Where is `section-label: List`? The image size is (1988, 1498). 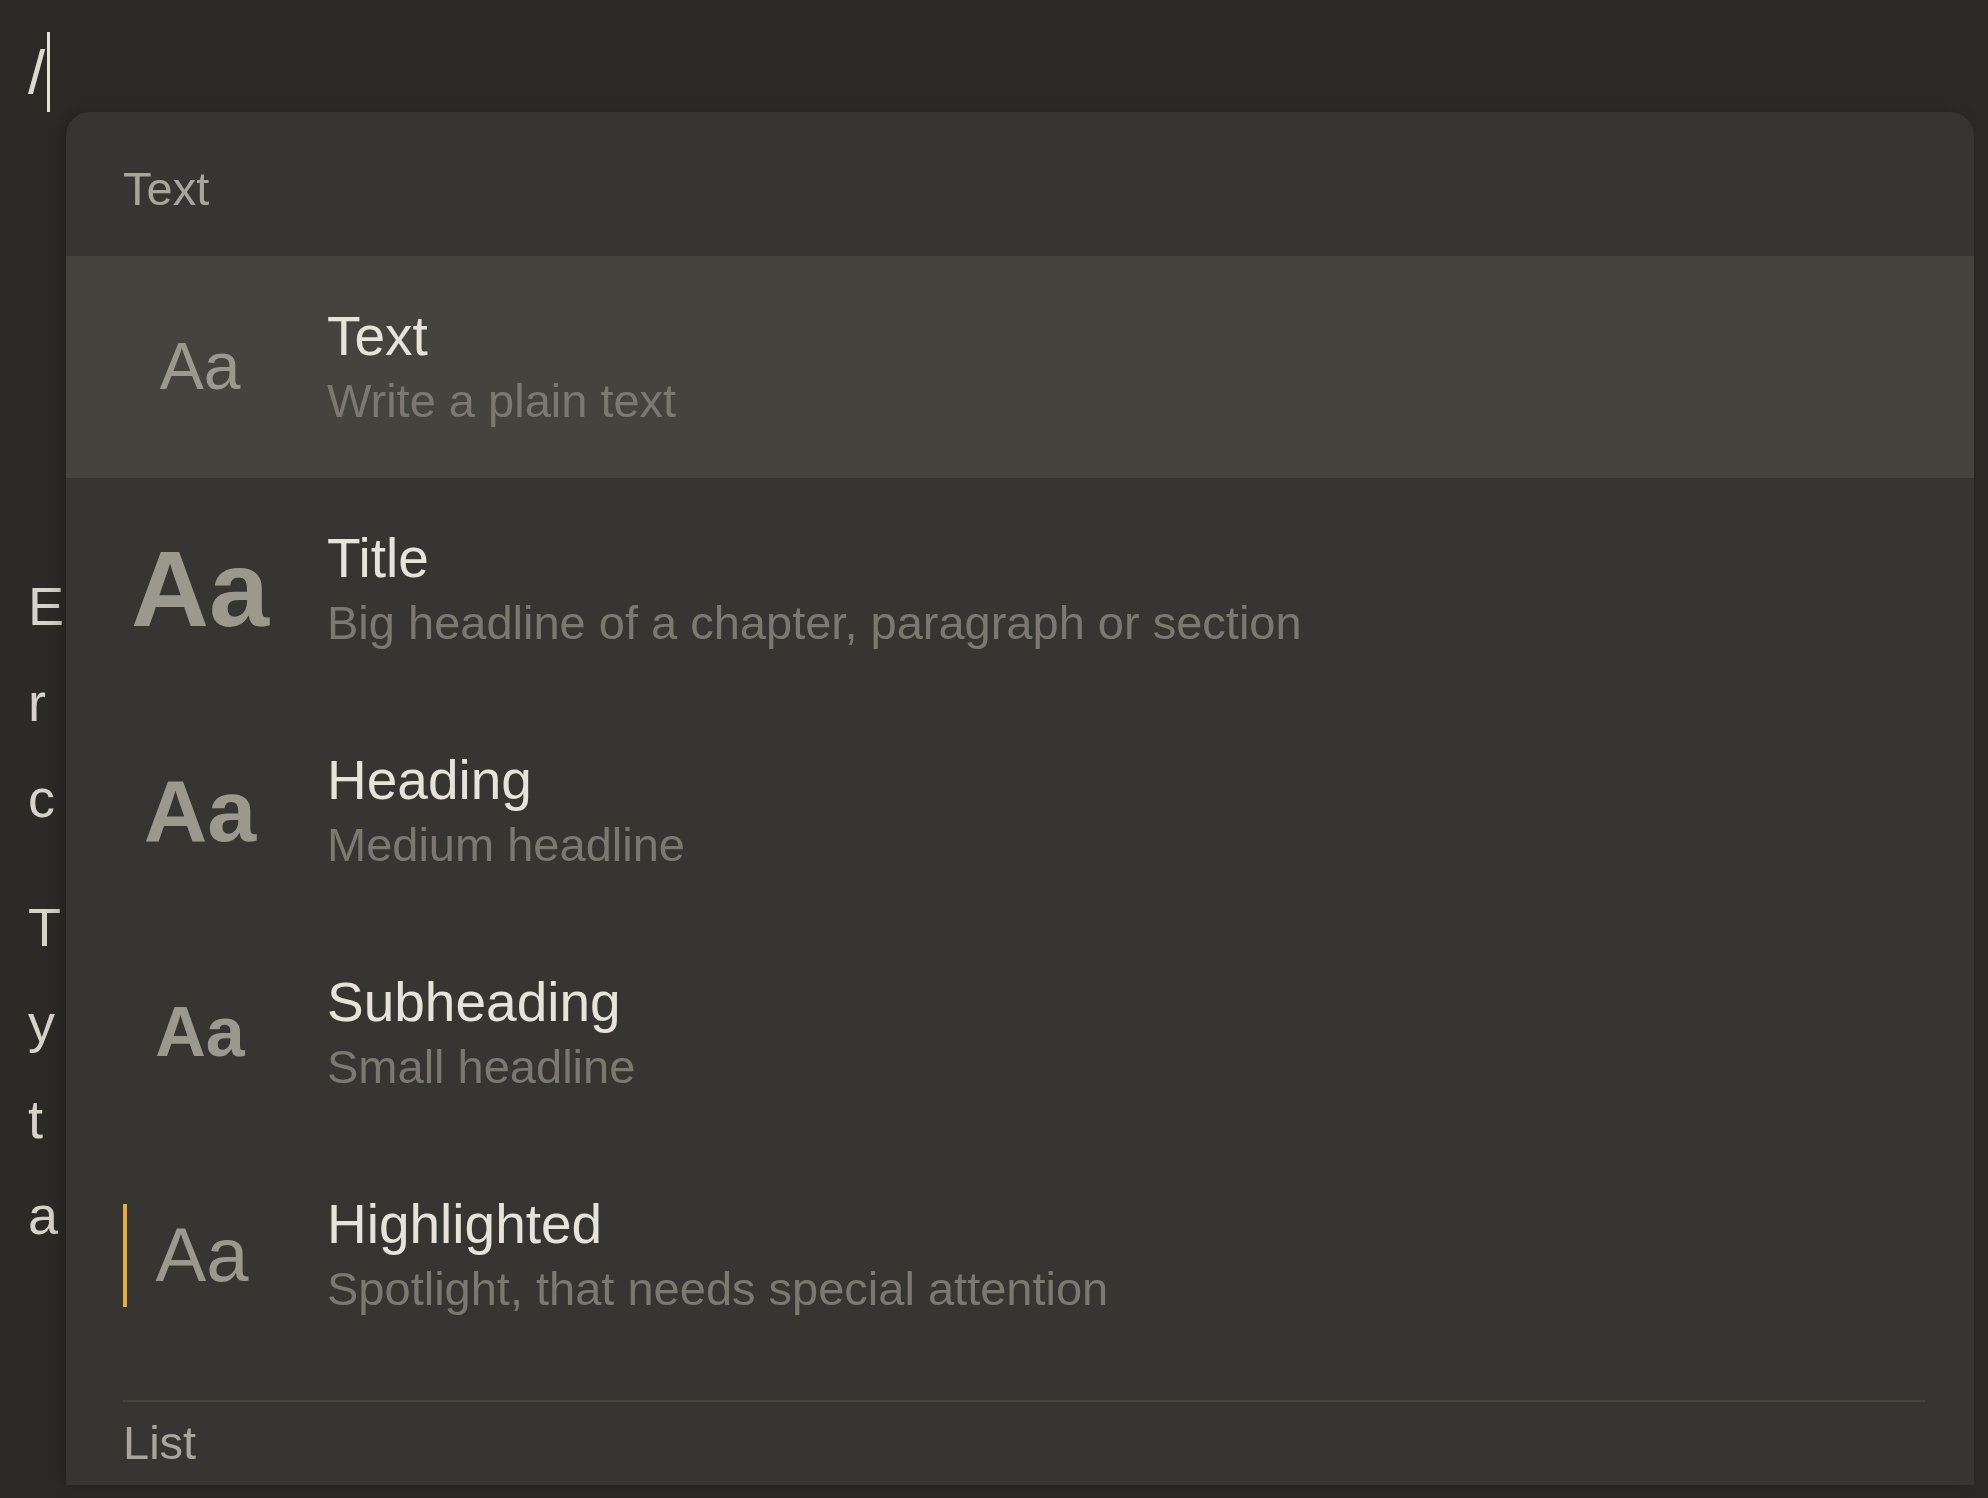 section-label: List is located at coordinates (160, 1443).